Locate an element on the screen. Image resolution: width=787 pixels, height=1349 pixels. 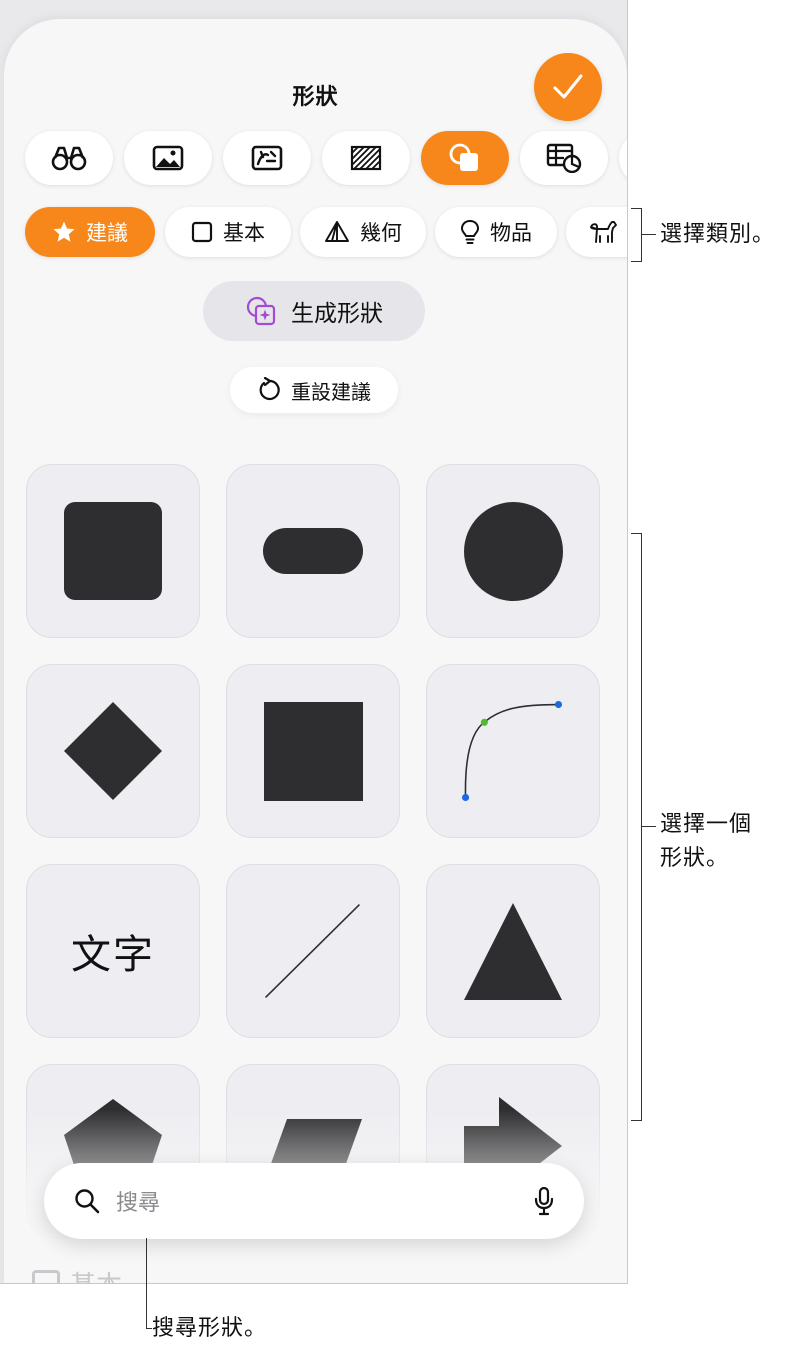
search-placeholder: 搜尋 is located at coordinates (138, 1203).